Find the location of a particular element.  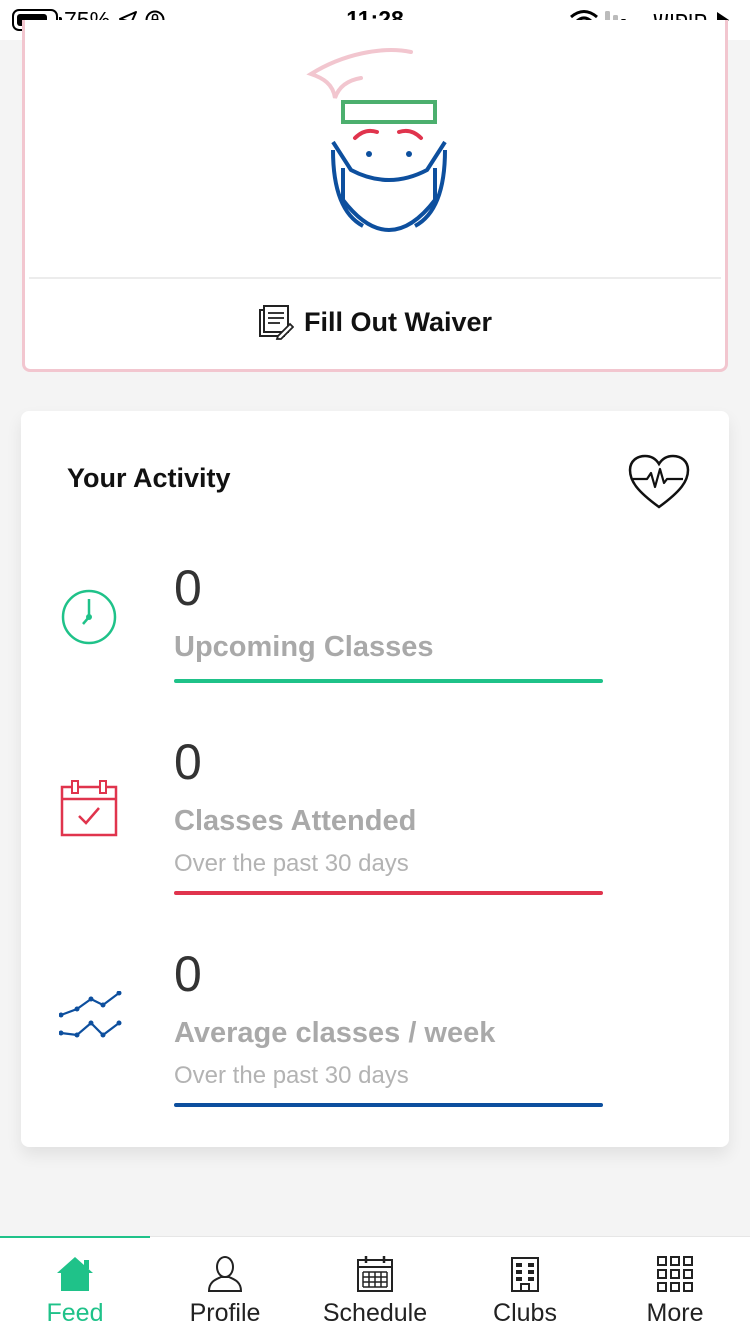

clock-icon is located at coordinates (89, 617).